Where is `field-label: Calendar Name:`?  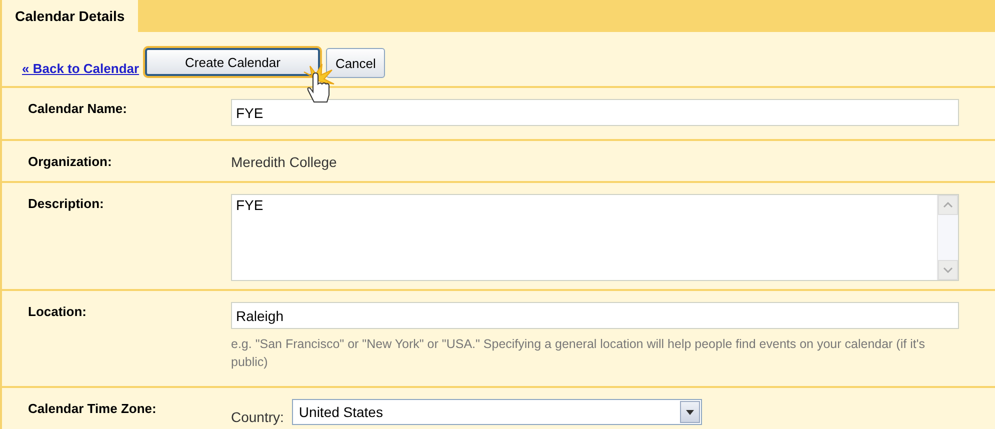 field-label: Calendar Name: is located at coordinates (77, 109).